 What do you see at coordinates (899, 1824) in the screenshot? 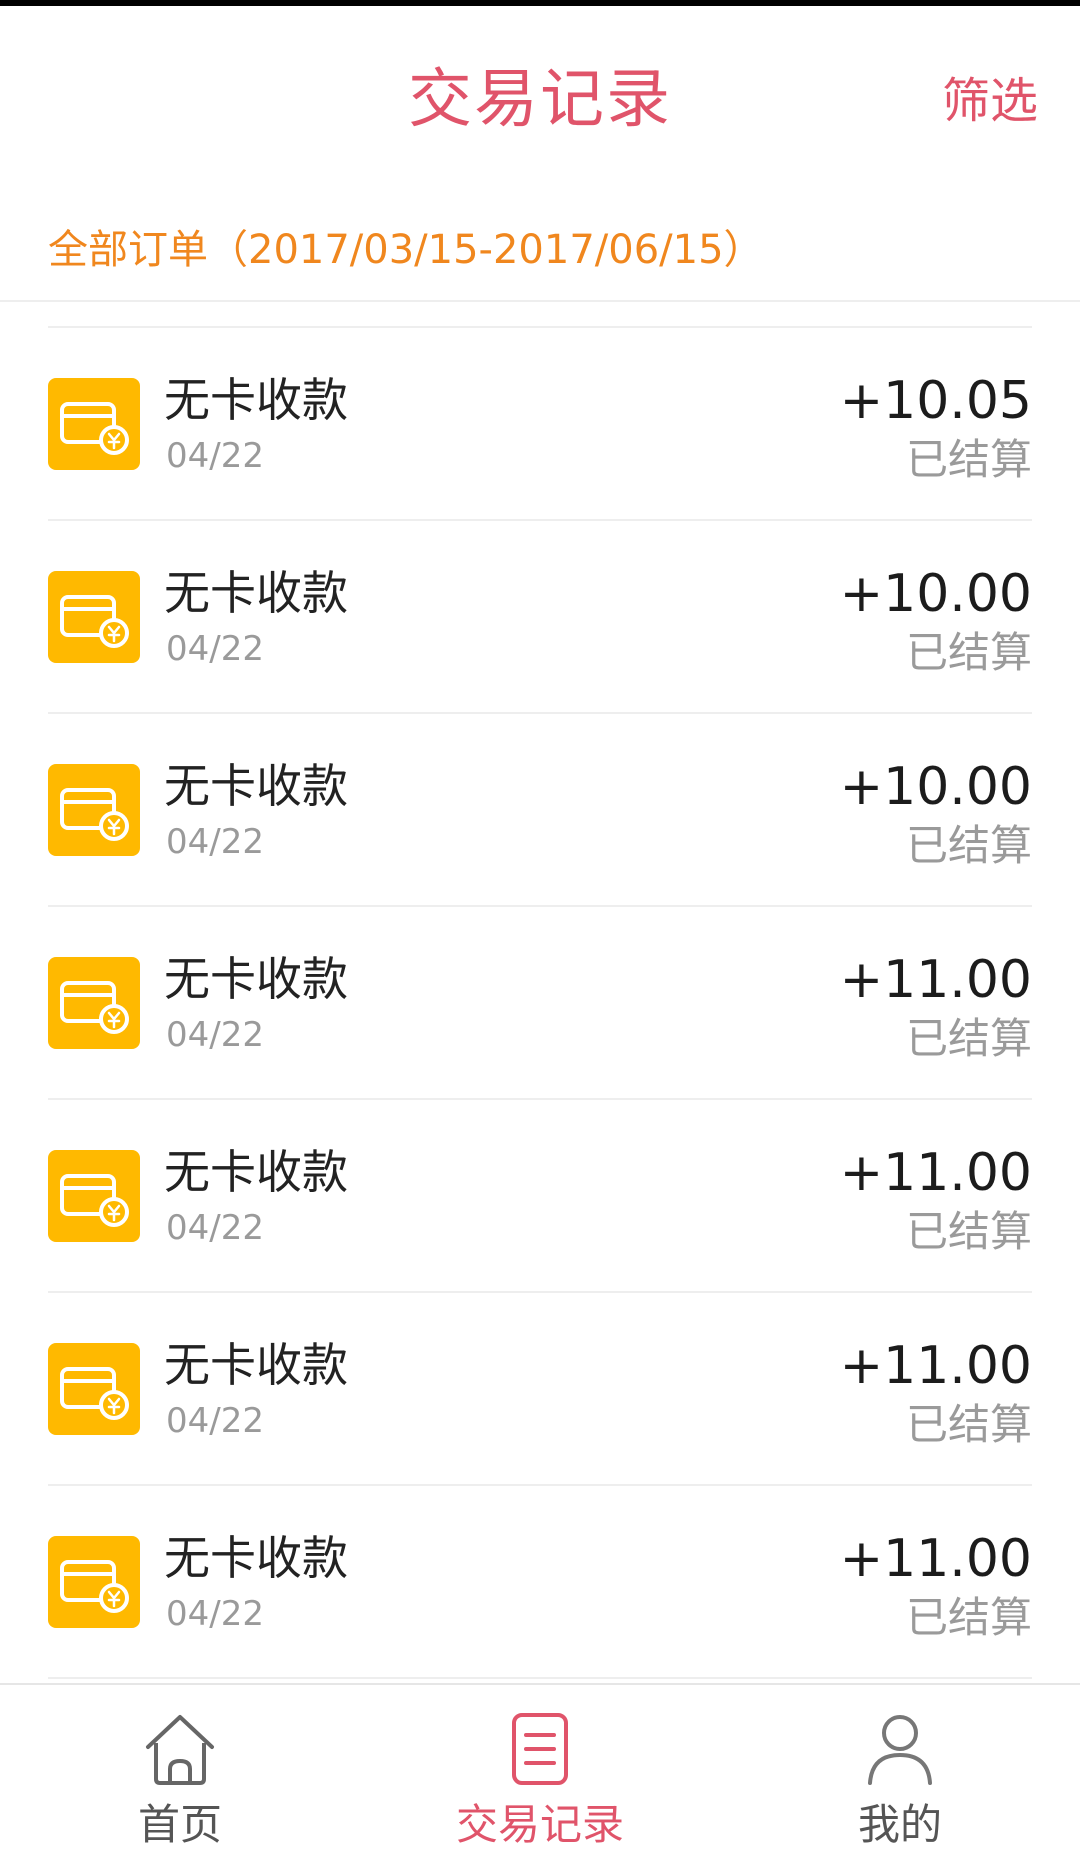
I see `tab-mine-label: 我的` at bounding box center [899, 1824].